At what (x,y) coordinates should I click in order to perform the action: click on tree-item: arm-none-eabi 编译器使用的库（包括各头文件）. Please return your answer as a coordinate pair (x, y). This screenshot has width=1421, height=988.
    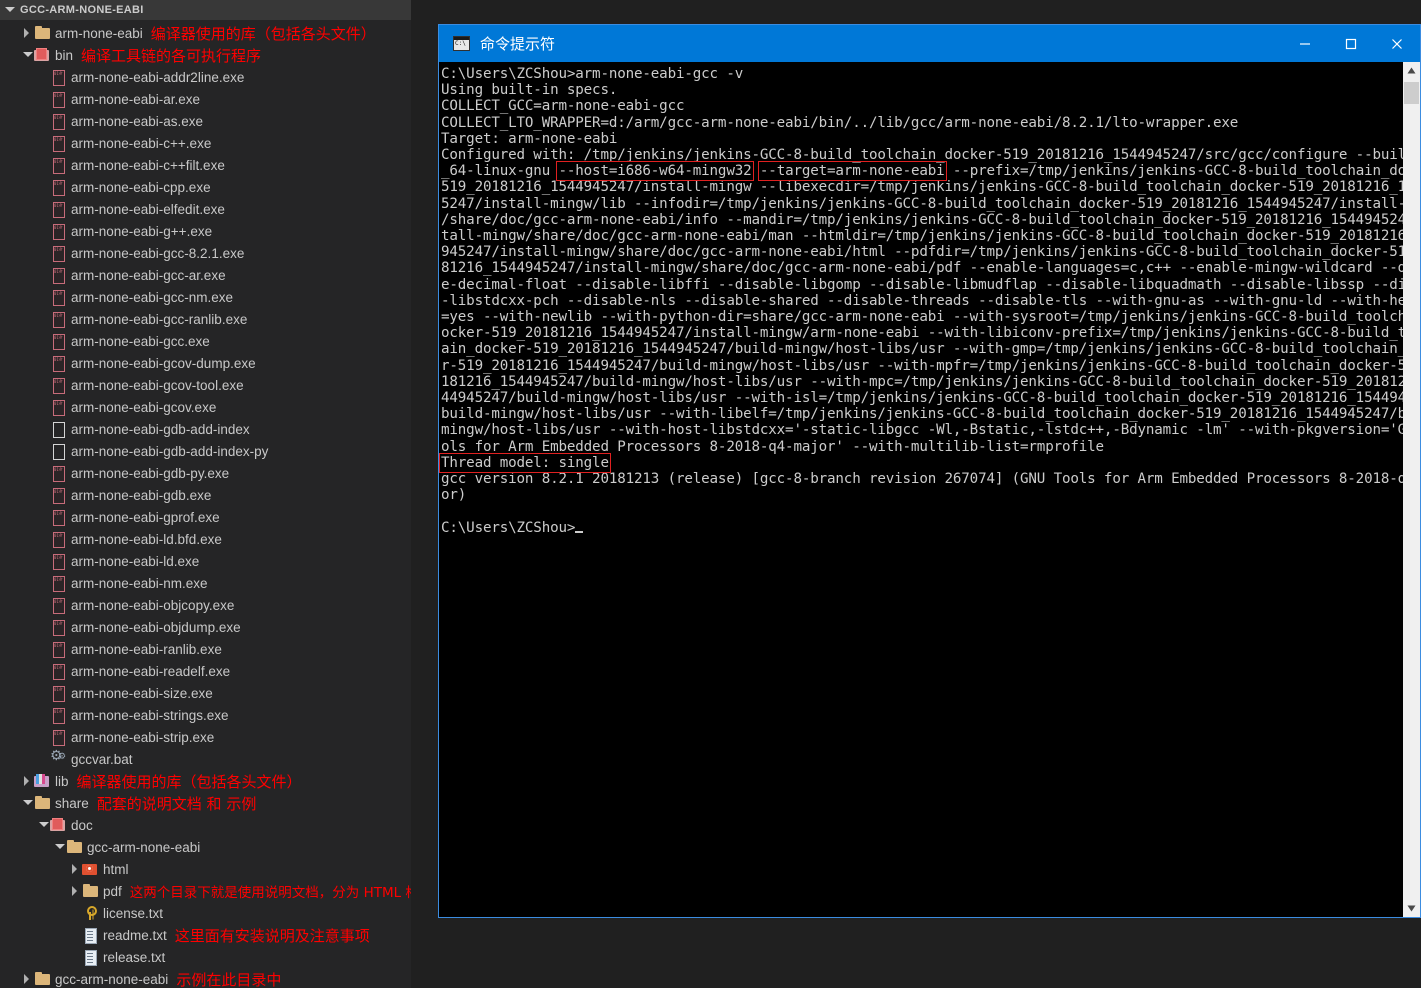
    Looking at the image, I should click on (205, 33).